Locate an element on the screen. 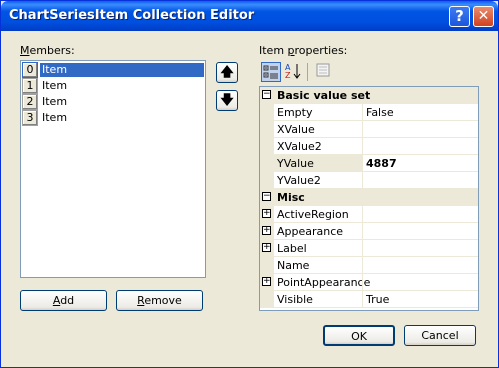  help-button: ? is located at coordinates (459, 16).